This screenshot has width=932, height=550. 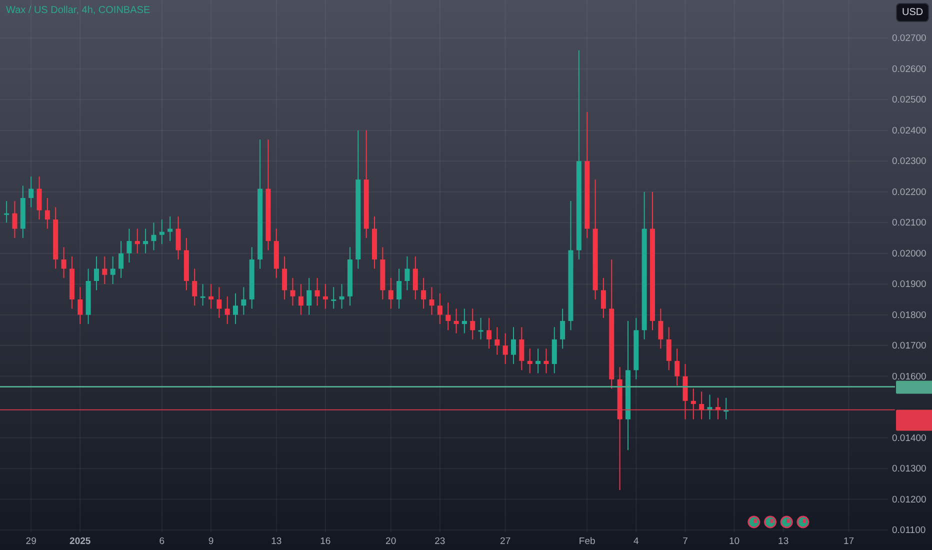 I want to click on time-axis-label: 20, so click(x=391, y=541).